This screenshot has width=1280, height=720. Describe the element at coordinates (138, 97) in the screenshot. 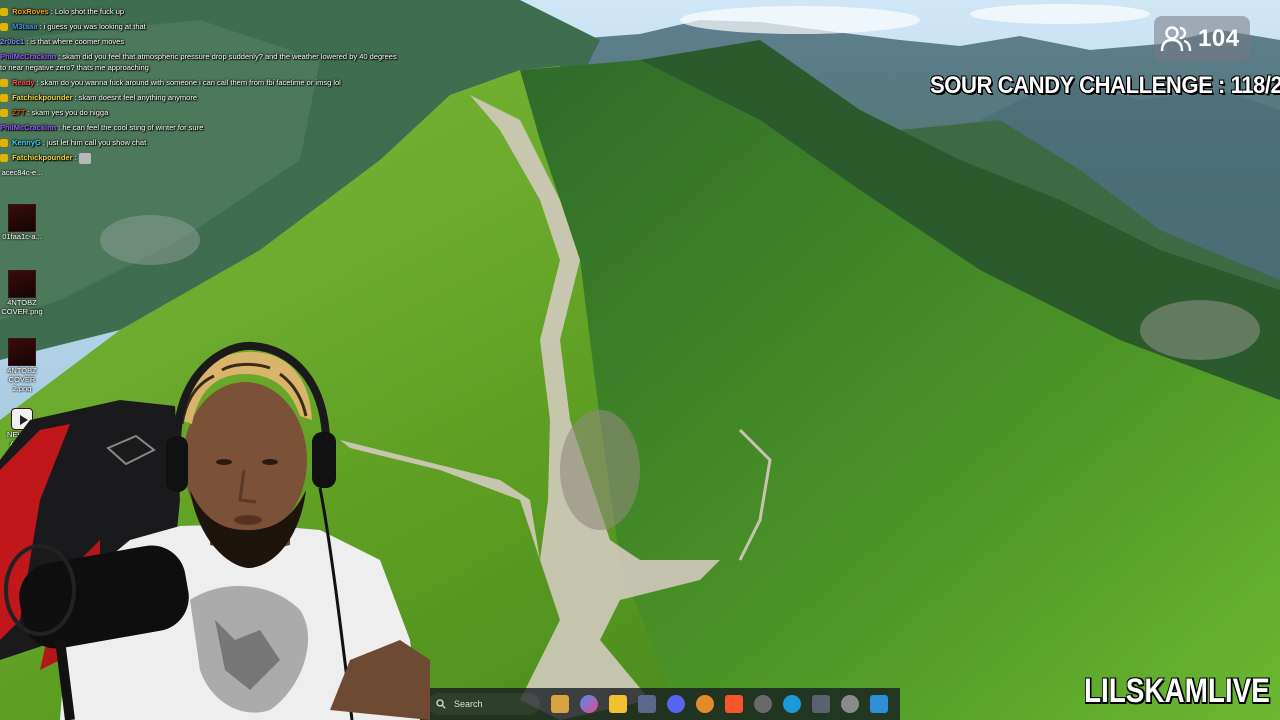

I see `chat-text: skam doesnt feel anything anymore` at that location.